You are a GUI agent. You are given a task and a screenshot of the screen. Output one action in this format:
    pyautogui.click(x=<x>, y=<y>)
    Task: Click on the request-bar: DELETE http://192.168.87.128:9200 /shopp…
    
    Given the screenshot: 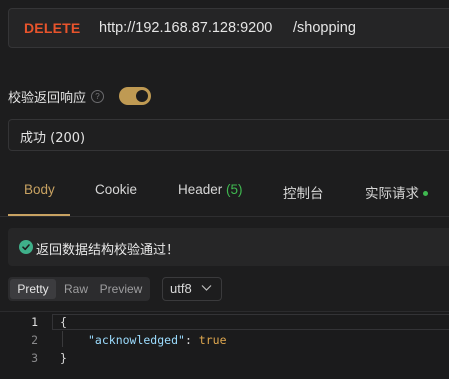 What is the action you would take?
    pyautogui.click(x=228, y=28)
    